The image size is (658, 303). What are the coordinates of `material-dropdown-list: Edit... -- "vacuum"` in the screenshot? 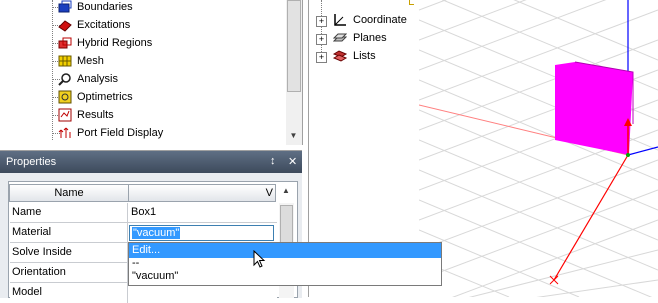 It's located at (285, 264).